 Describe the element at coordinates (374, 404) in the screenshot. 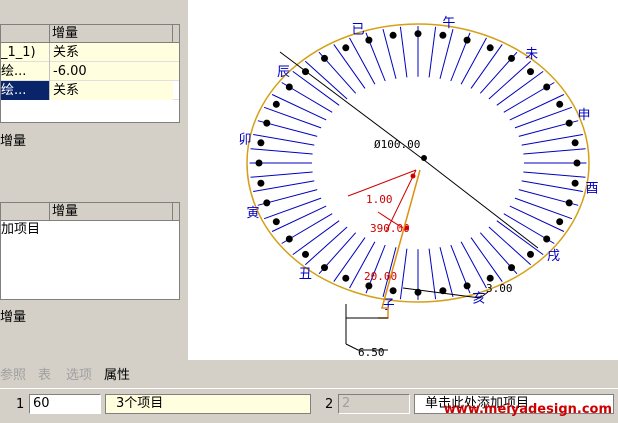

I see `direction-2-count-input: 2` at that location.